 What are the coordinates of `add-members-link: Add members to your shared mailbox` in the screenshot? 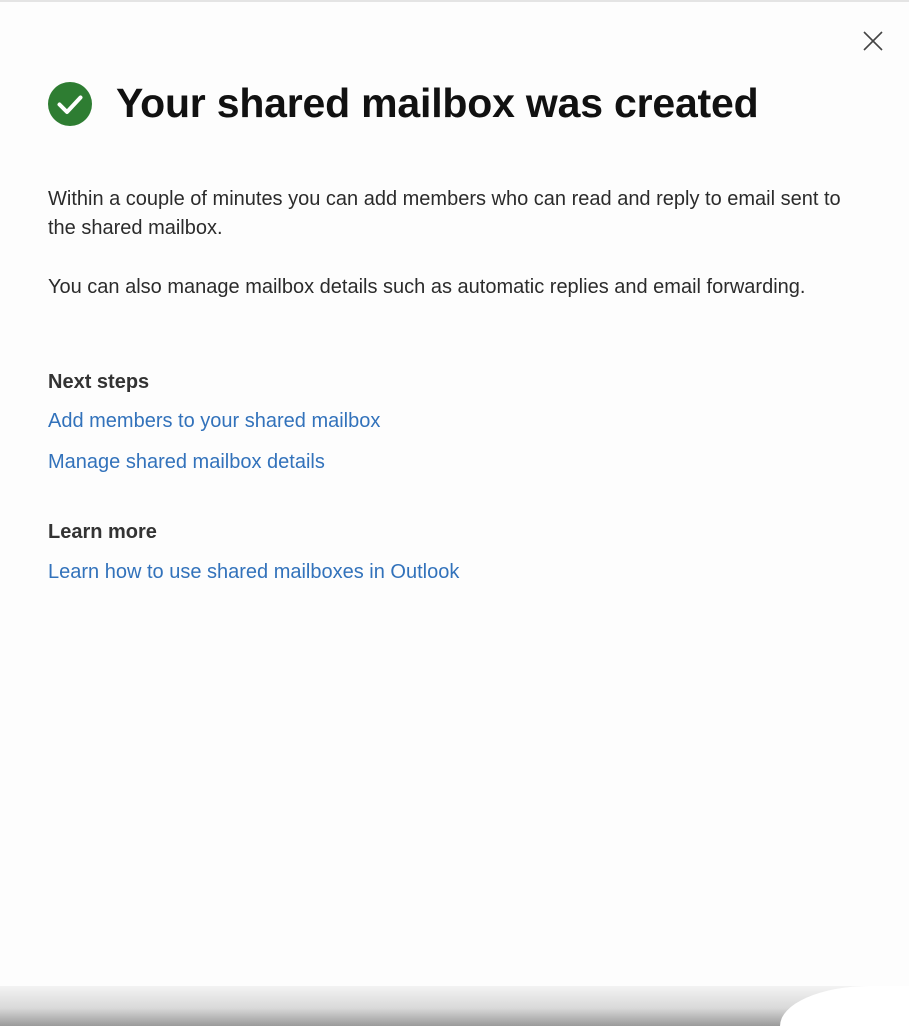 It's located at (214, 421).